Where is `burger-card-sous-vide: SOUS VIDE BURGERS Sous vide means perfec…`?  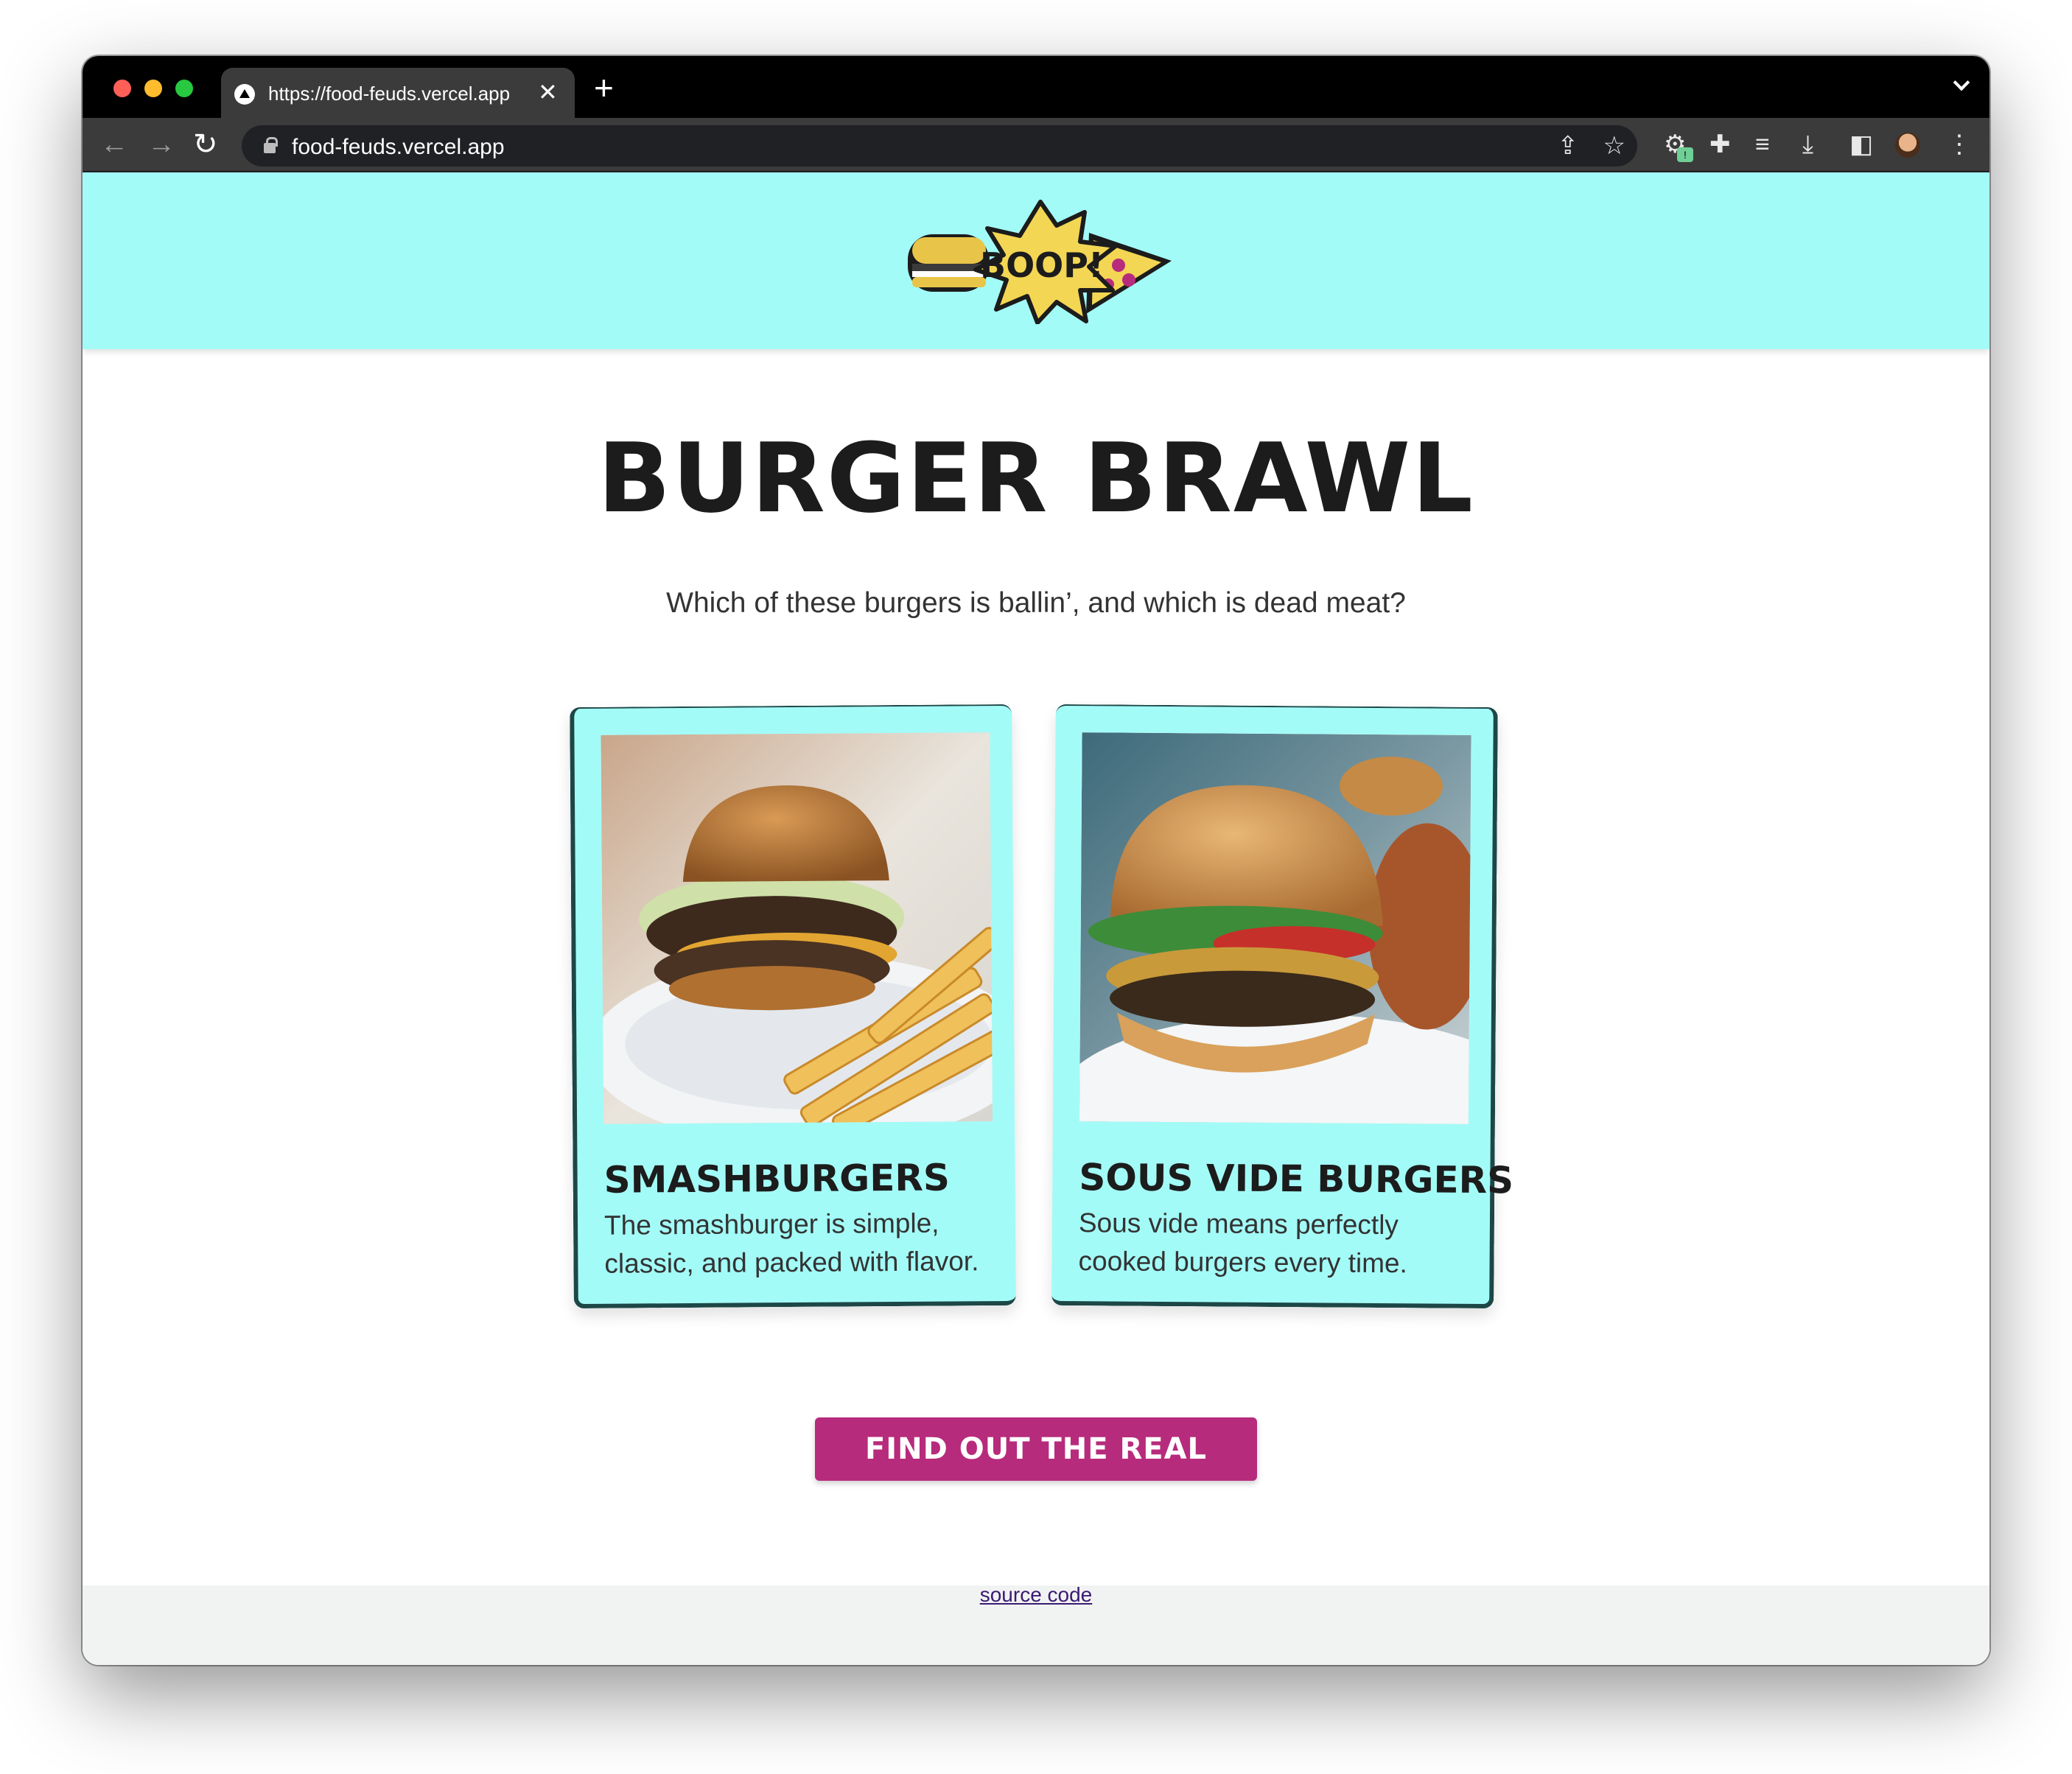
burger-card-sous-vide: SOUS VIDE BURGERS Sous vide means perfec… is located at coordinates (1282, 1006).